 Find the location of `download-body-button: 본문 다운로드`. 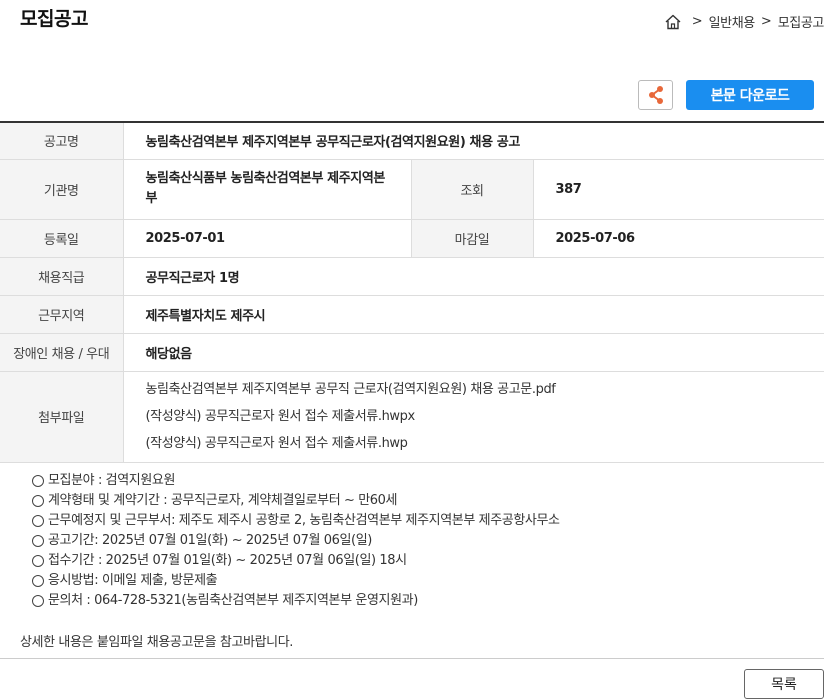

download-body-button: 본문 다운로드 is located at coordinates (750, 95).